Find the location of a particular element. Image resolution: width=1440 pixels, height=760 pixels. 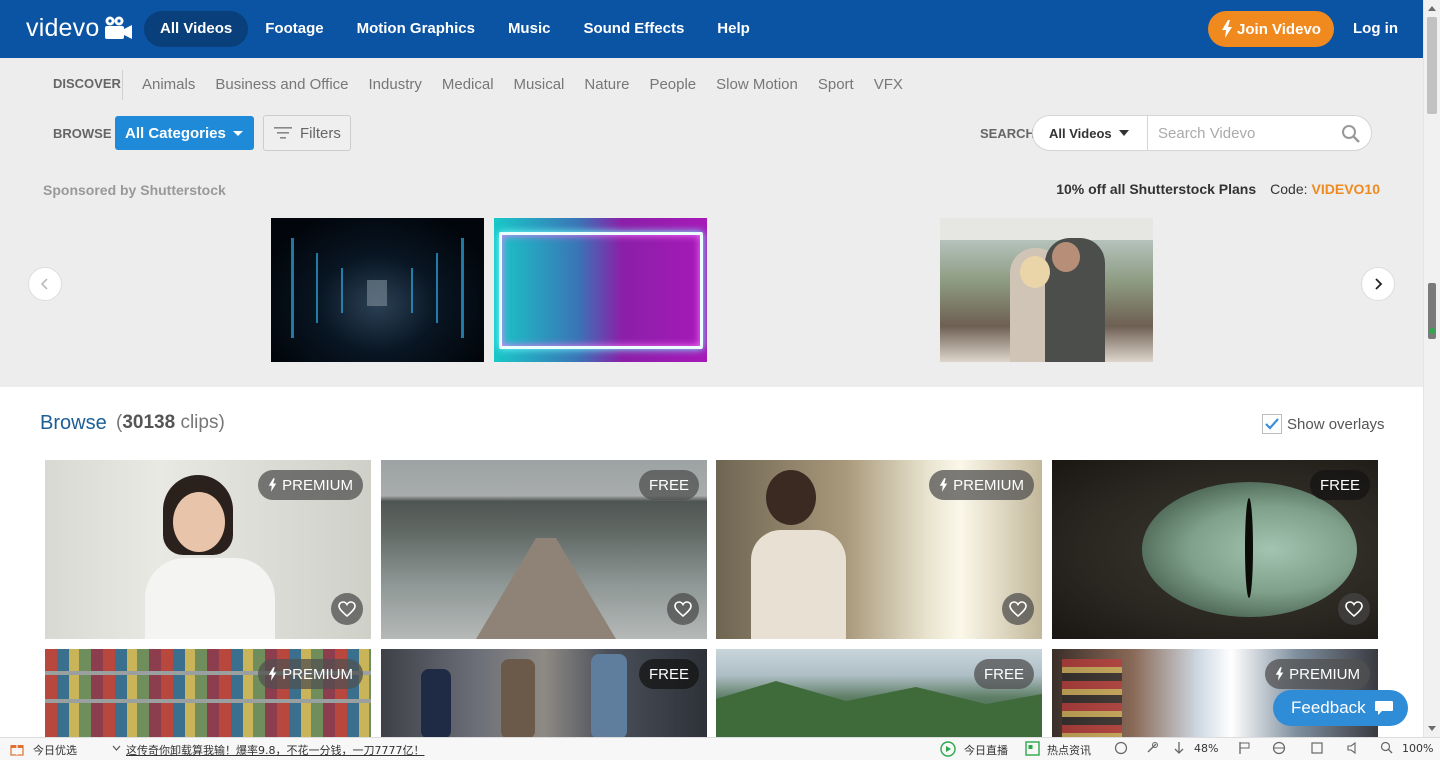

videvo-logo: videvo is located at coordinates (79, 28).